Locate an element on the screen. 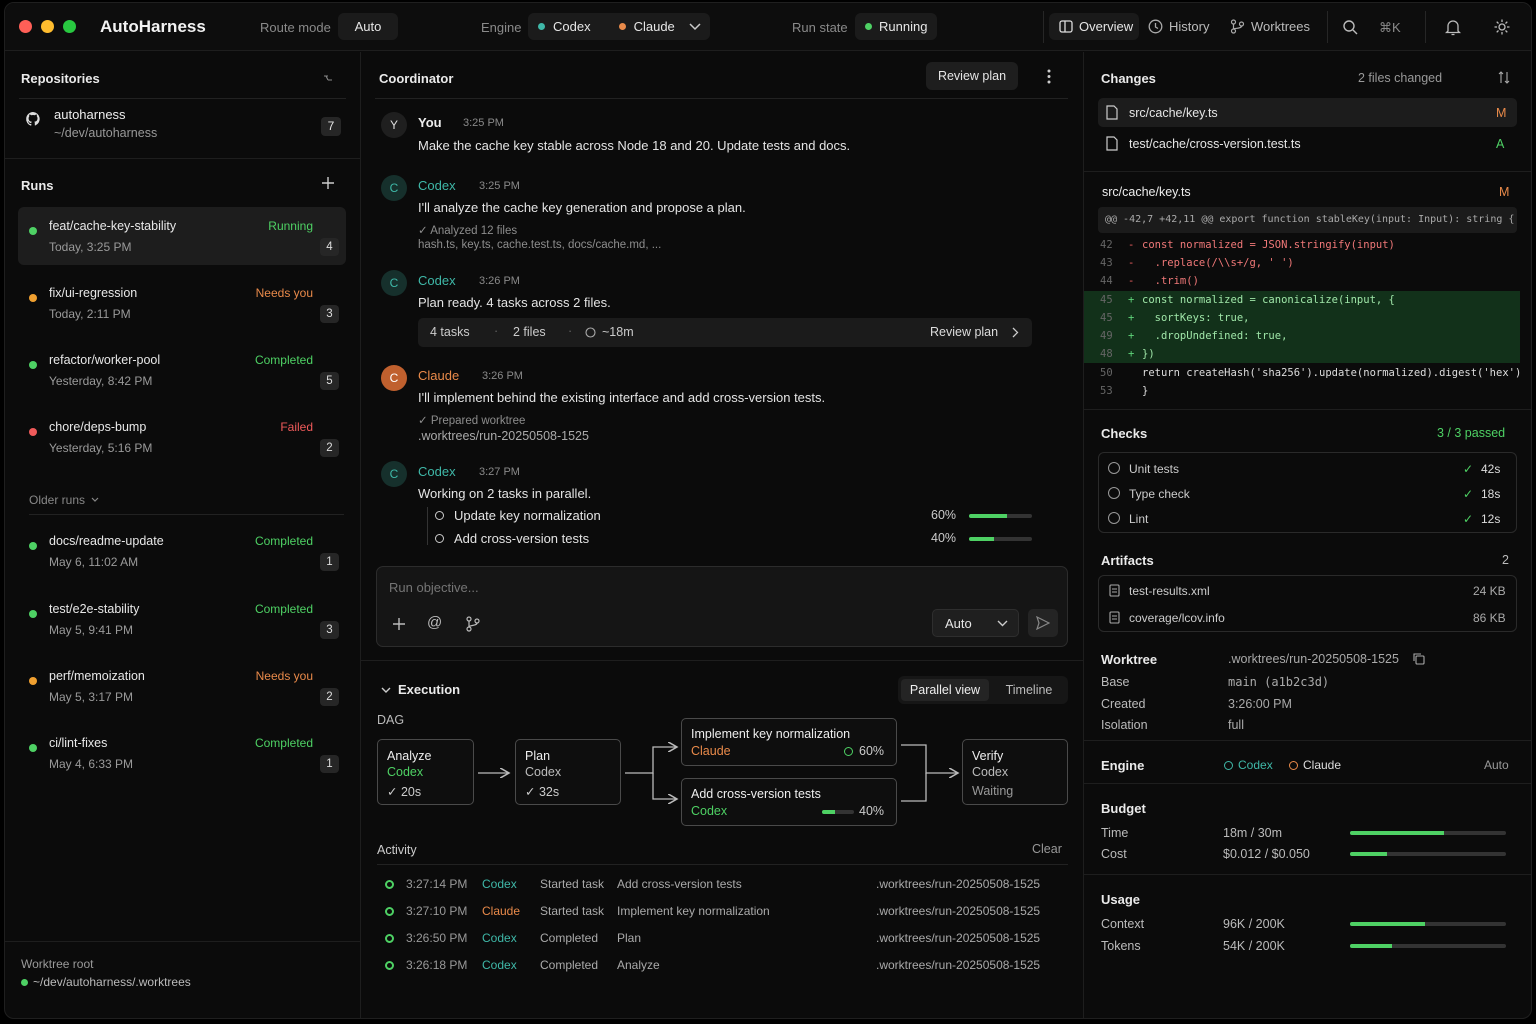 This screenshot has height=1024, width=1536. run-name: refactor/worker-pool is located at coordinates (105, 360).